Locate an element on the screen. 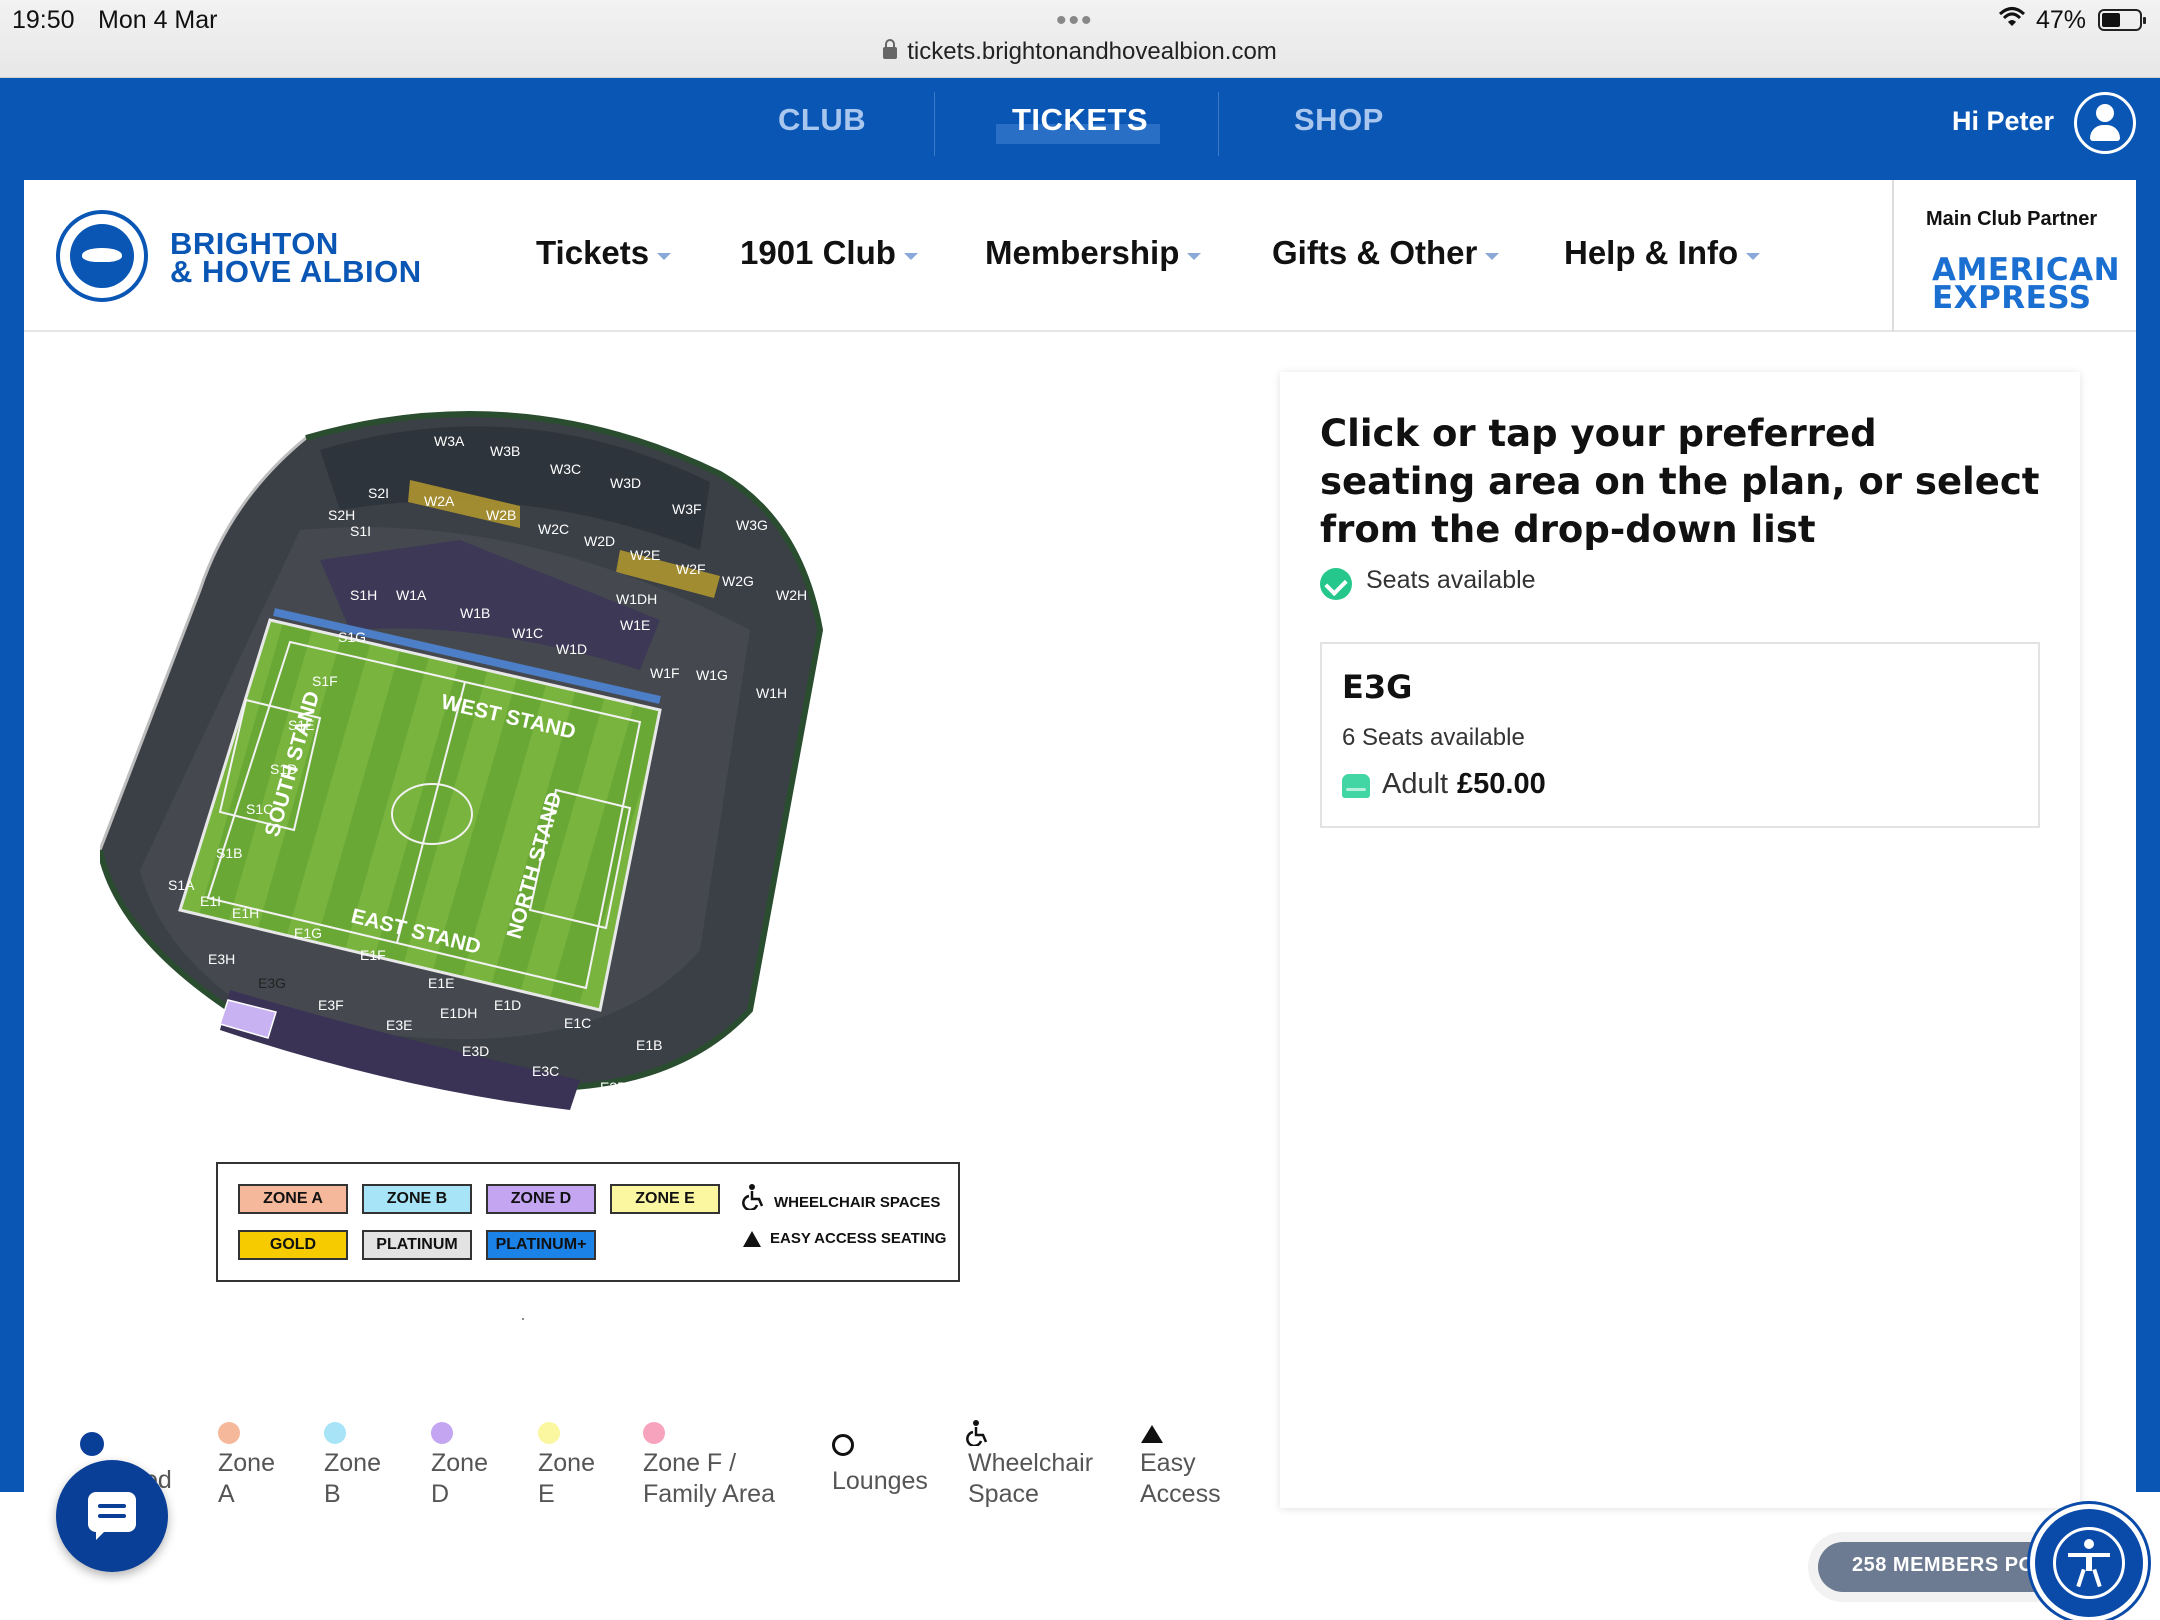  section-label: W2C is located at coordinates (553, 529).